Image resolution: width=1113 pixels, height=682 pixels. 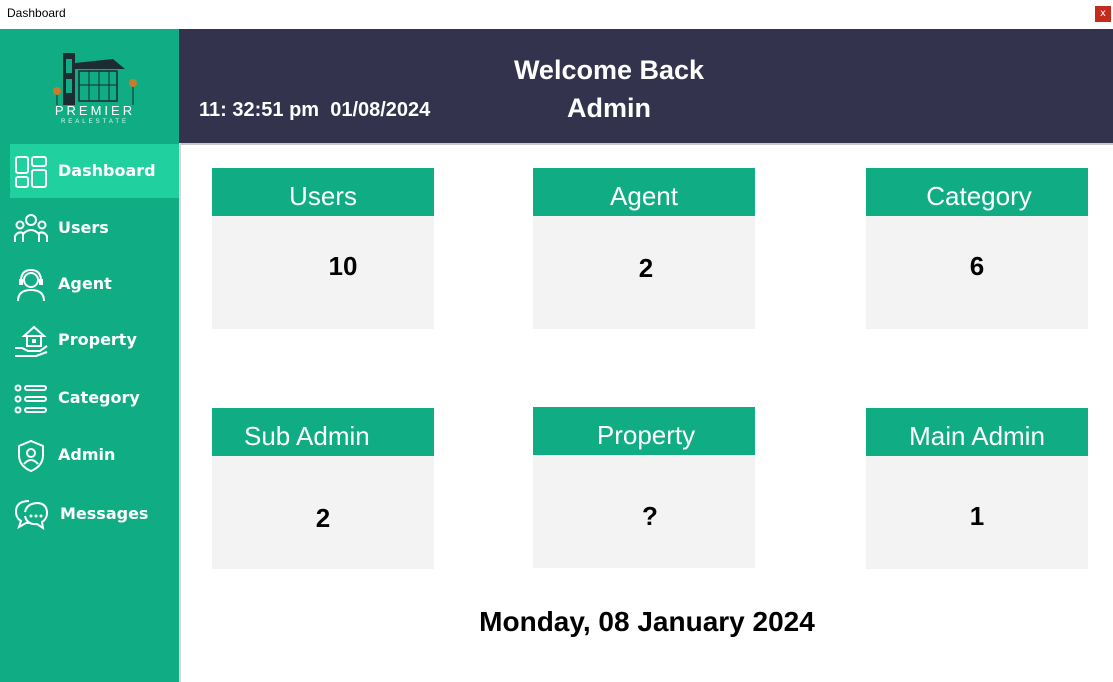 What do you see at coordinates (323, 272) in the screenshot?
I see `card-value: 10` at bounding box center [323, 272].